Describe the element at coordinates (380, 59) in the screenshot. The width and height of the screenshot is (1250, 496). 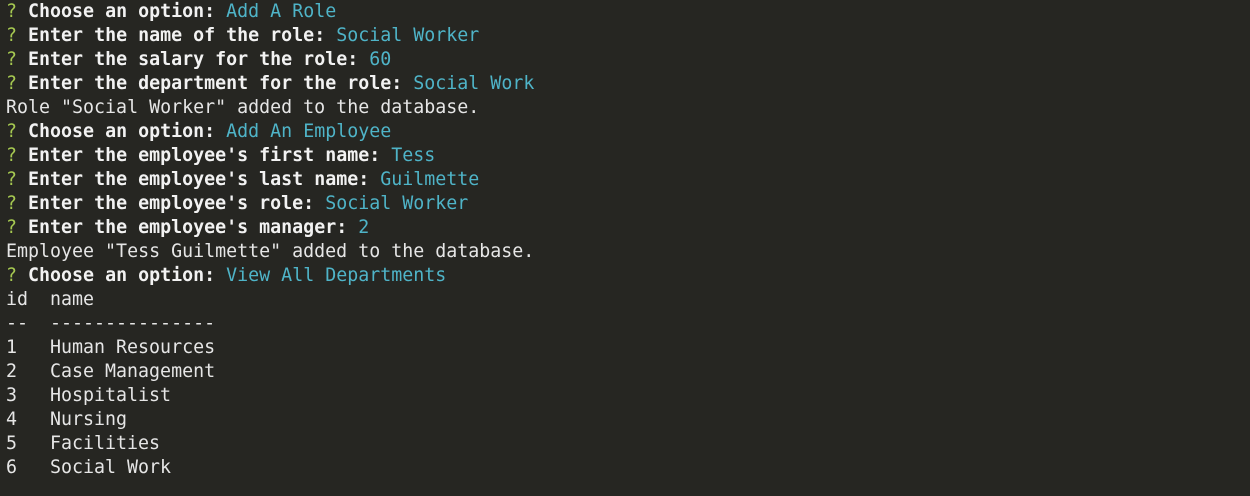
I see `prompt-answer: 60` at that location.